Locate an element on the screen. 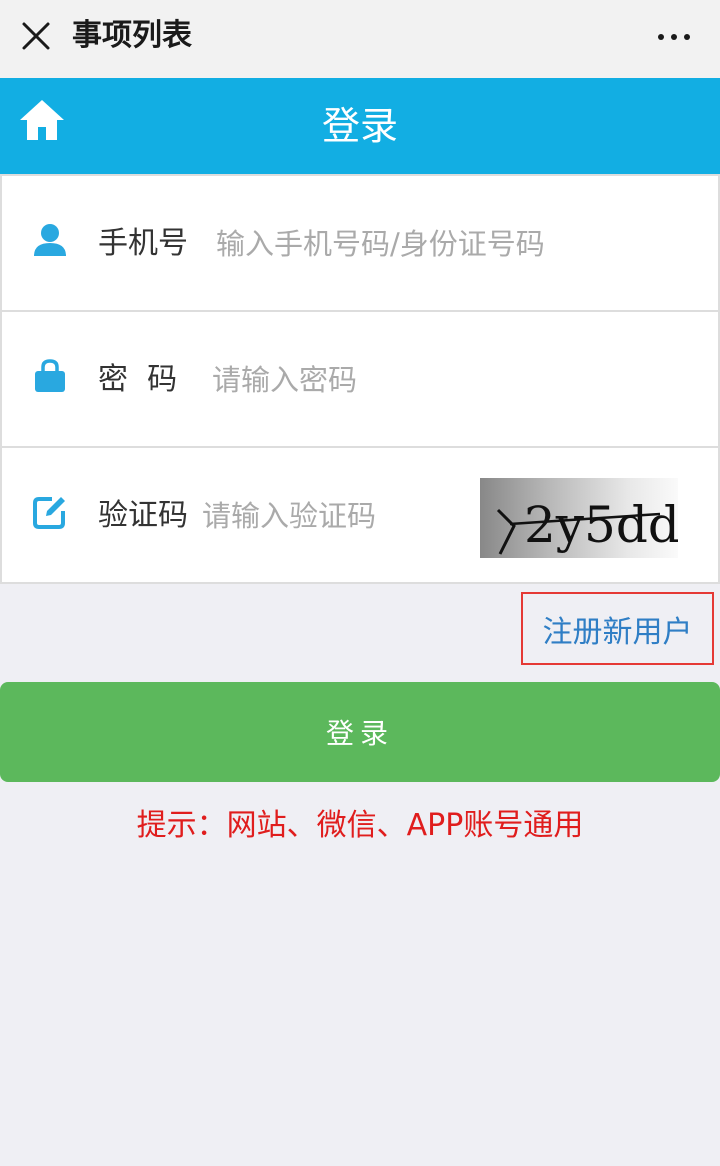  close-button is located at coordinates (36, 36).